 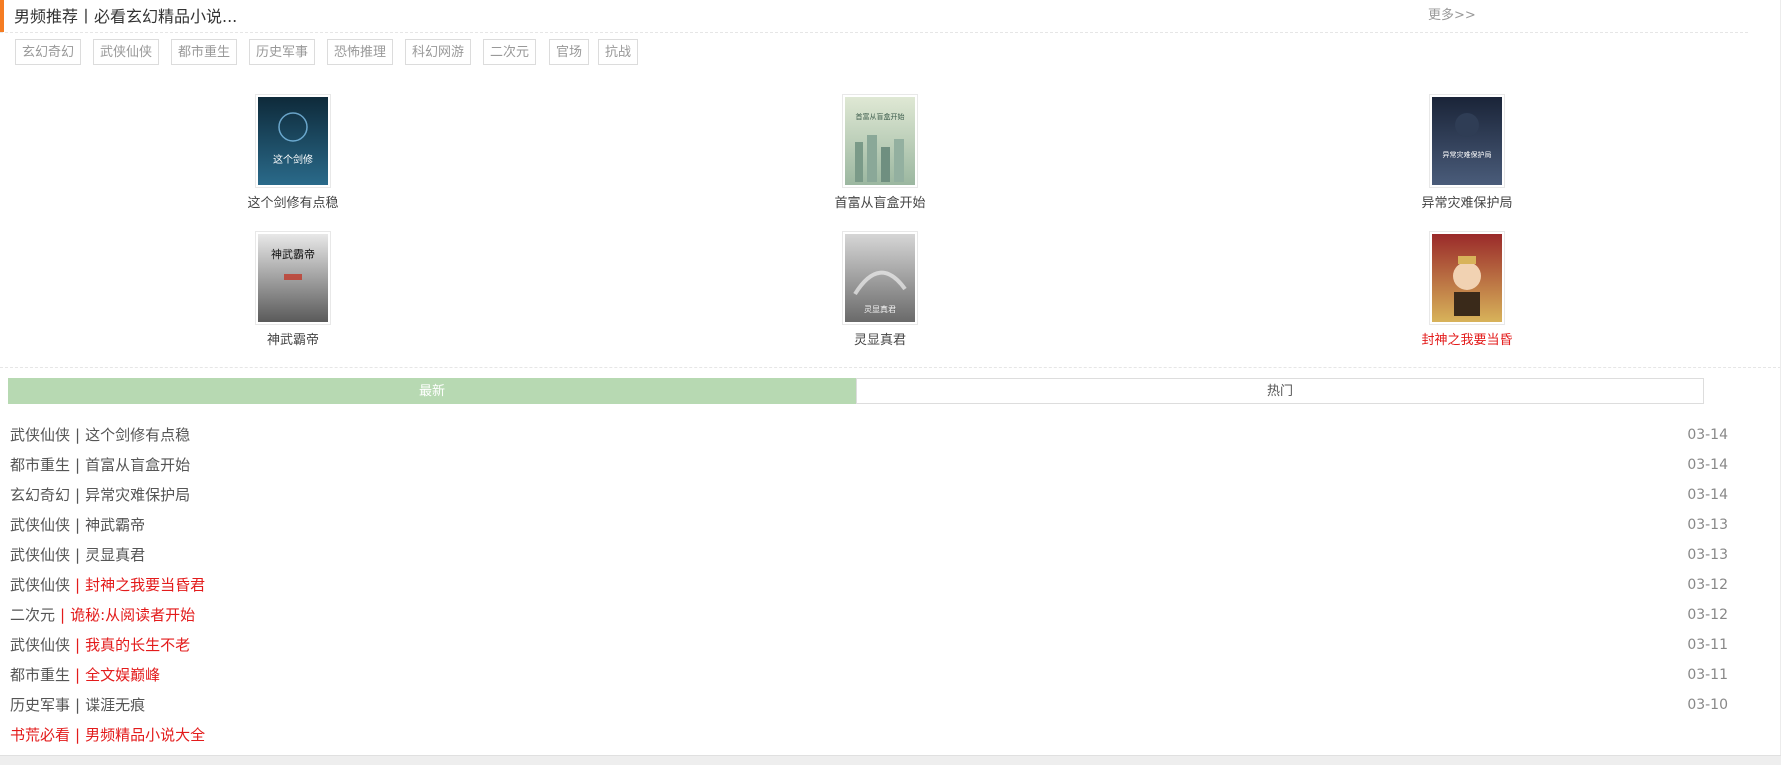 What do you see at coordinates (869, 437) in the screenshot?
I see `list-item: 武侠仙侠 | 这个剑修有点稳 03-14` at bounding box center [869, 437].